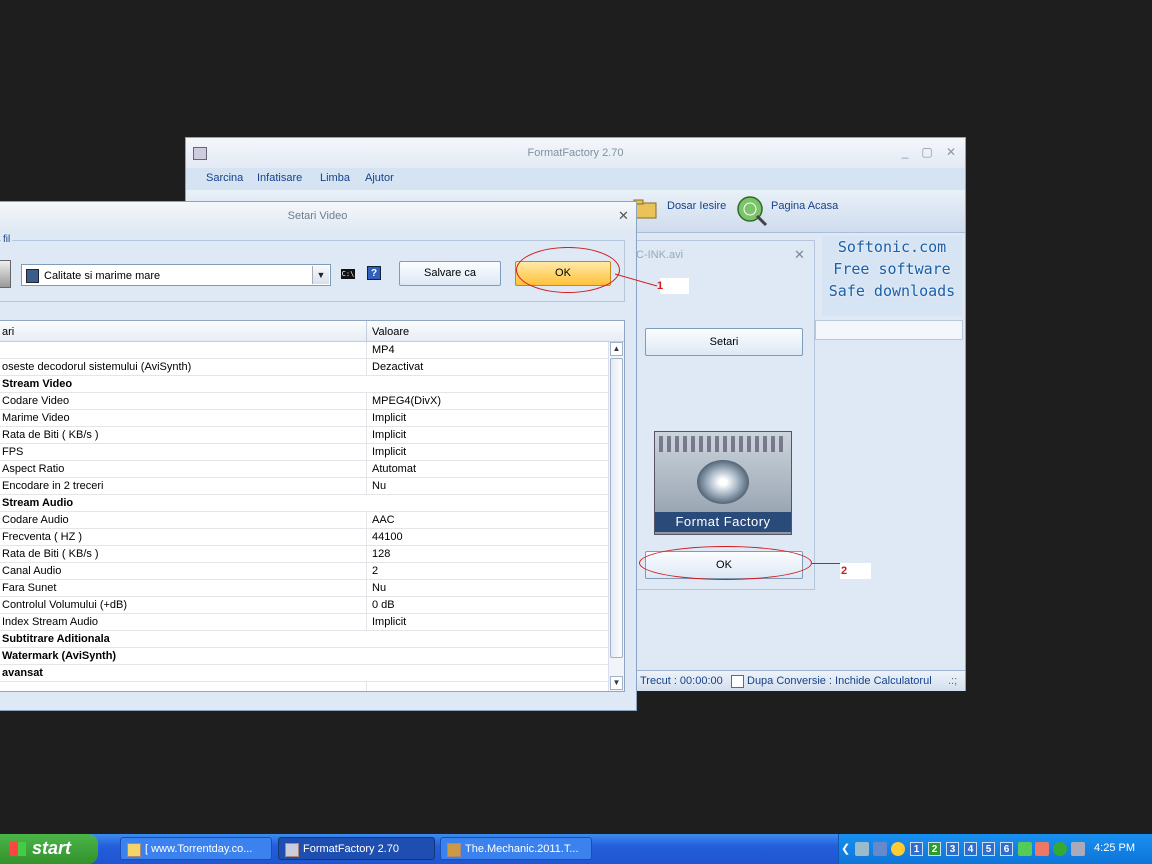 The height and width of the screenshot is (864, 1152). Describe the element at coordinates (375, 571) in the screenshot. I see `setting-value: 2` at that location.